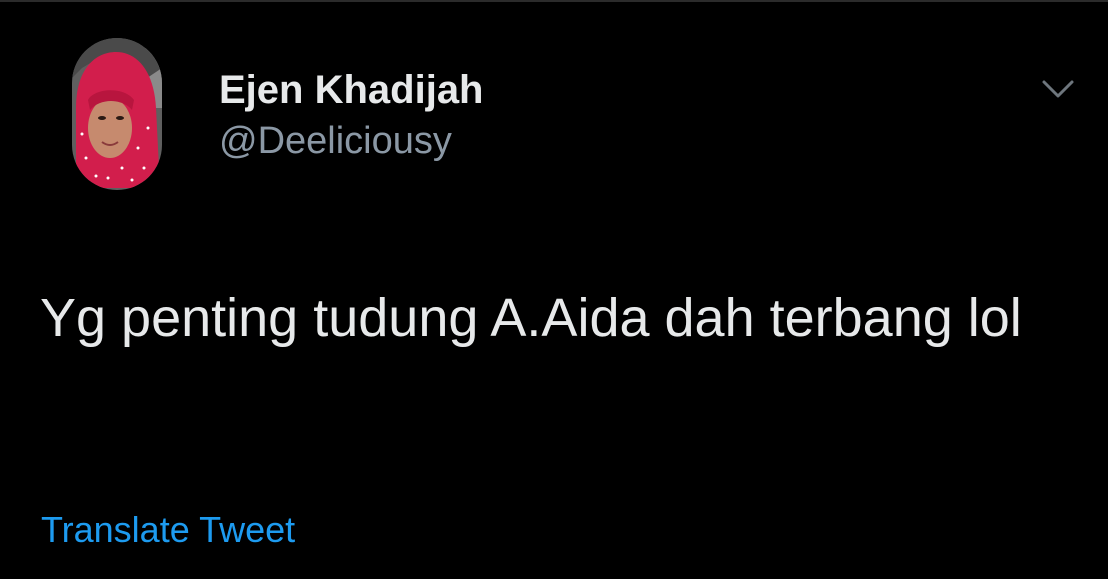  Describe the element at coordinates (351, 141) in the screenshot. I see `author-handle: @Deeliciousy` at that location.